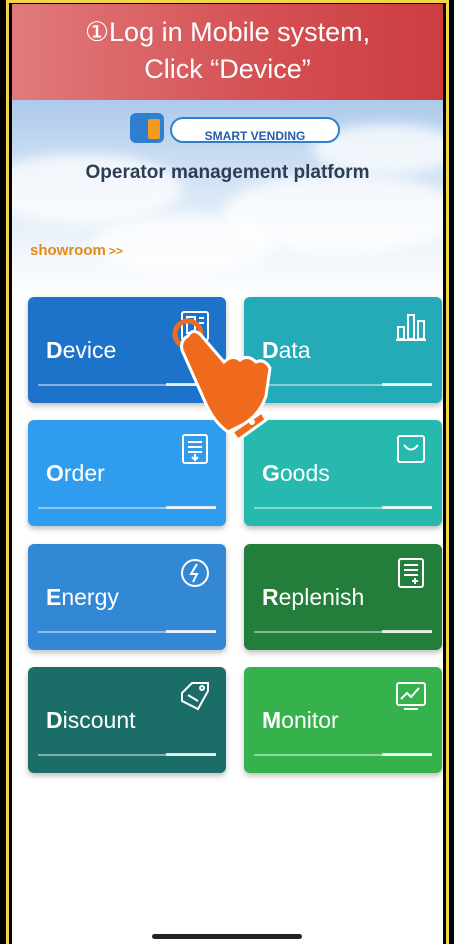 The image size is (454, 944). I want to click on showroom-link: showroom >>, so click(76, 250).